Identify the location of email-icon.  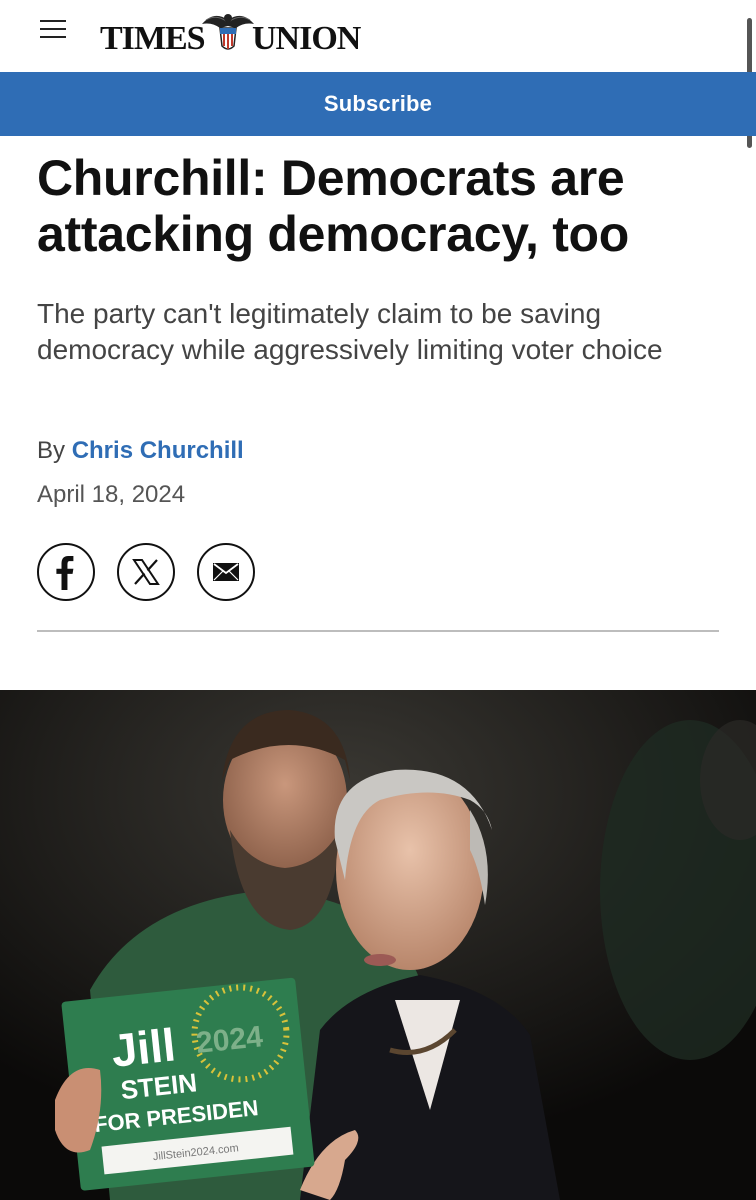
(226, 572).